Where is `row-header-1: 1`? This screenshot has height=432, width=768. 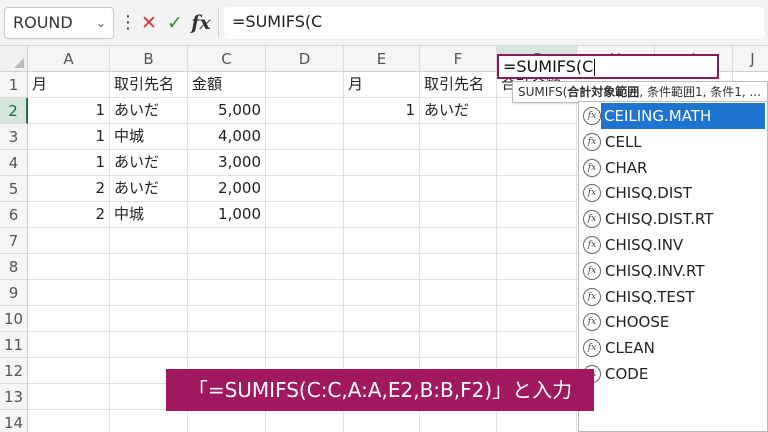 row-header-1: 1 is located at coordinates (14, 85).